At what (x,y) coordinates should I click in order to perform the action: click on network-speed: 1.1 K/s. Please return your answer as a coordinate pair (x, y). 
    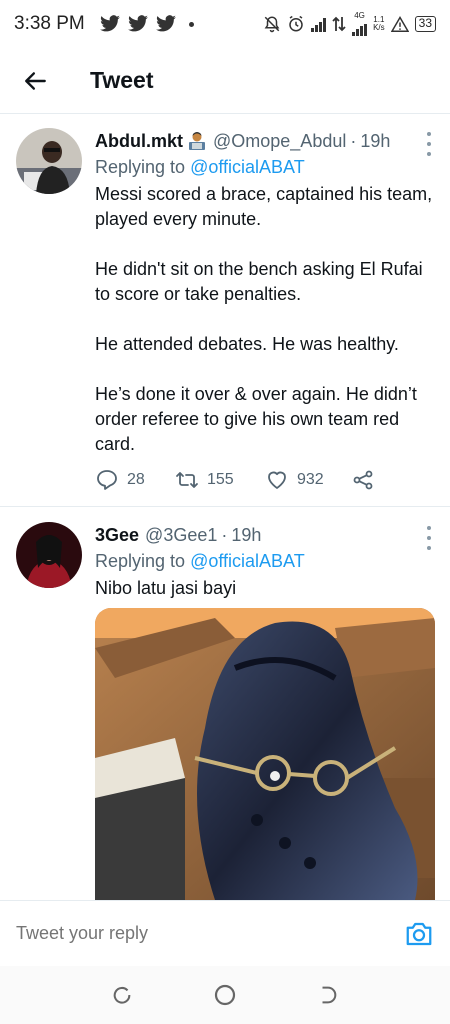
    Looking at the image, I should click on (379, 24).